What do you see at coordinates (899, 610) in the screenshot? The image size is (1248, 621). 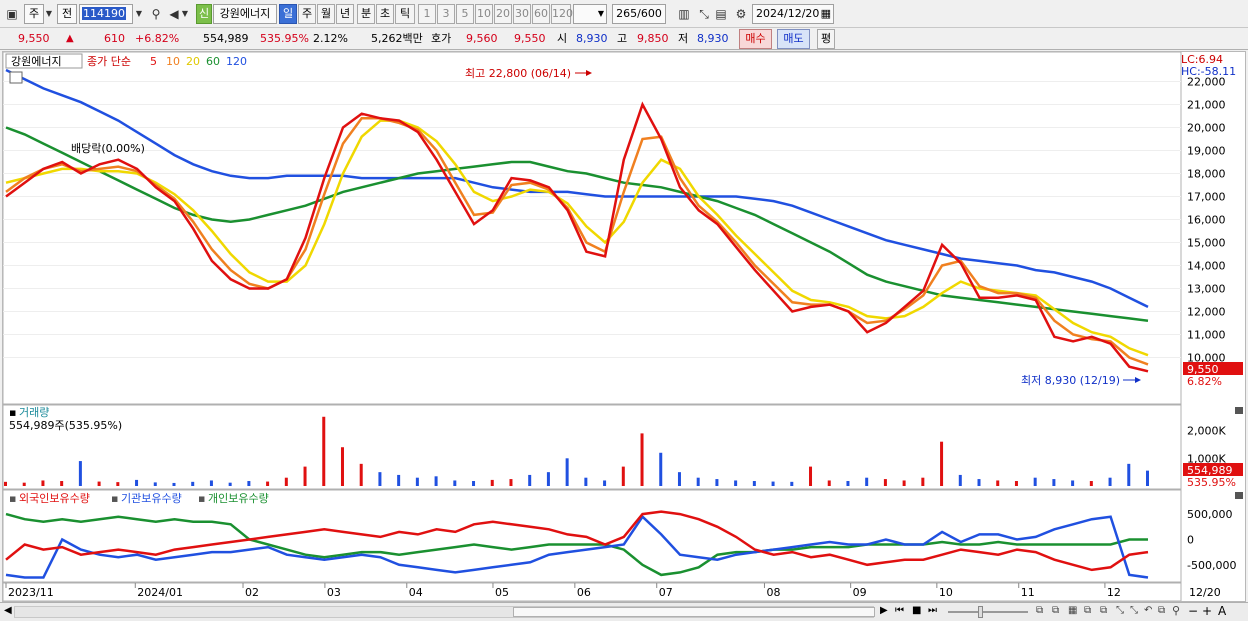 I see `first-page-icon: ⏮` at bounding box center [899, 610].